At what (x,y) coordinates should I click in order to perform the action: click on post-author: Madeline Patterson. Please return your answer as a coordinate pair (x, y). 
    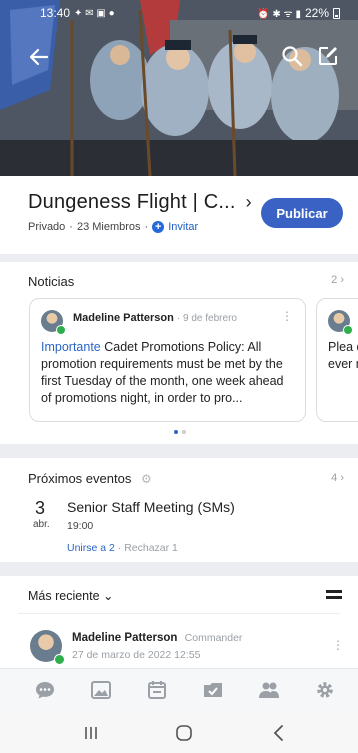
    Looking at the image, I should click on (124, 638).